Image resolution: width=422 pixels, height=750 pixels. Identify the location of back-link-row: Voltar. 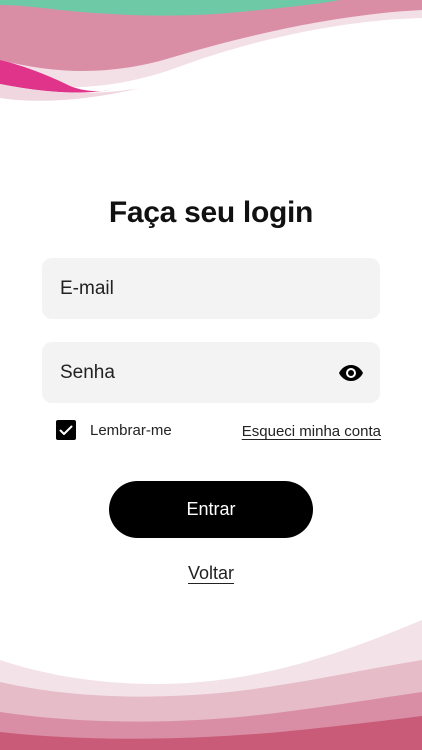
(211, 573).